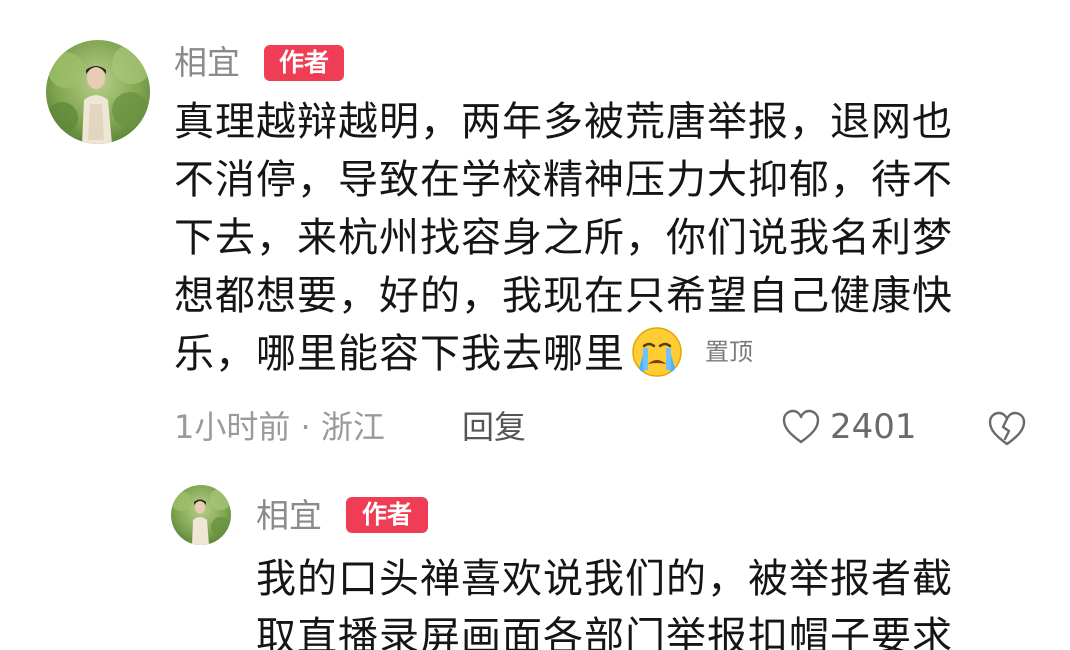 The image size is (1070, 650). I want to click on comment-line: 乐，哪里能容下我去哪里, so click(399, 354).